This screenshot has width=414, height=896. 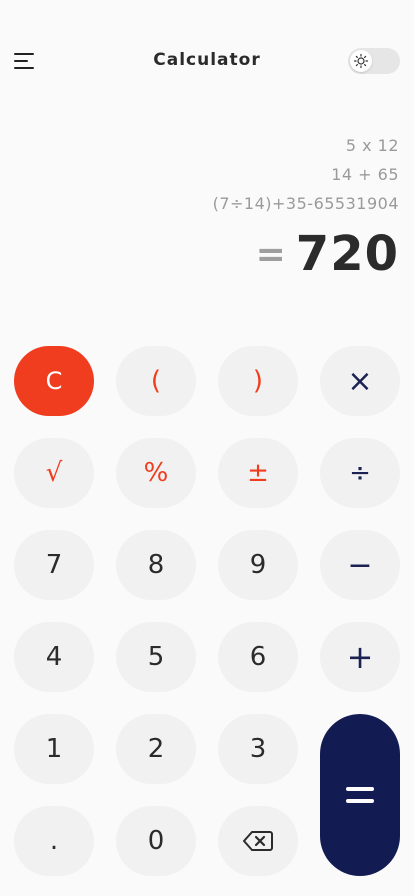 What do you see at coordinates (156, 657) in the screenshot?
I see `digit-5-button: 5` at bounding box center [156, 657].